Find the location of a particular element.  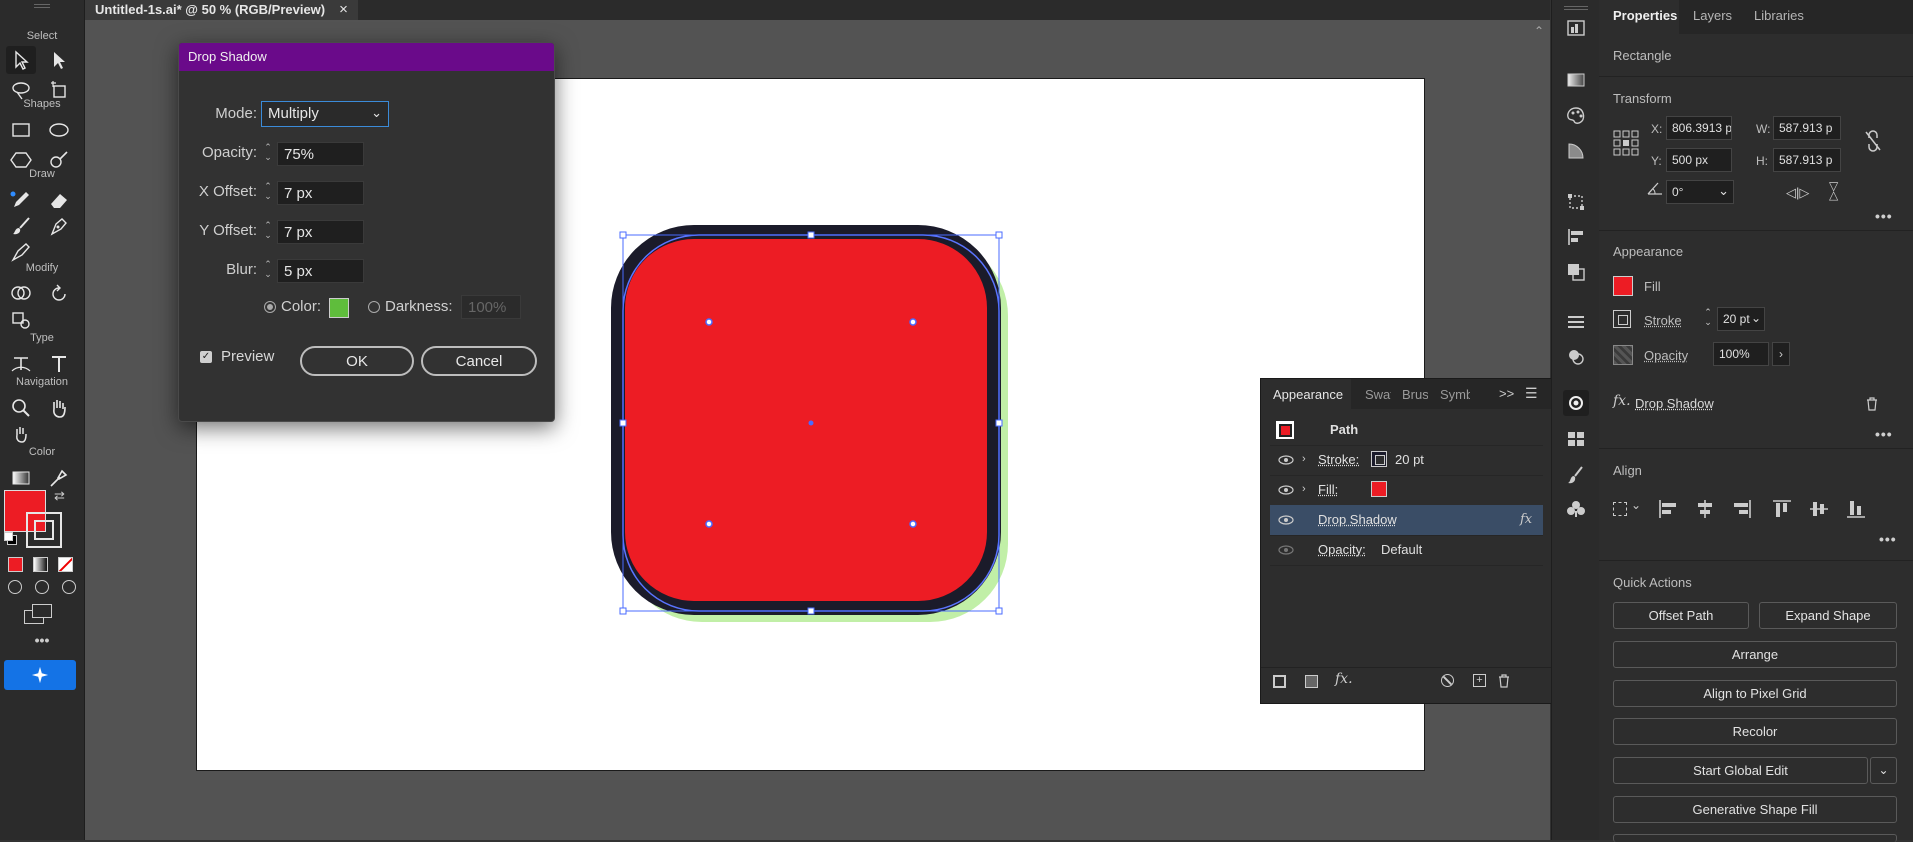

blur-stepper: ⌃ ⌄ is located at coordinates (268, 271).